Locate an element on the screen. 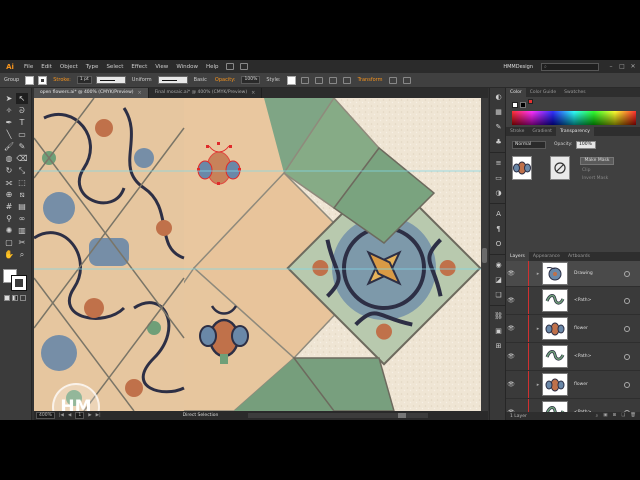 The width and height of the screenshot is (640, 480). stroke-weight-field: 1 pt is located at coordinates (84, 80).